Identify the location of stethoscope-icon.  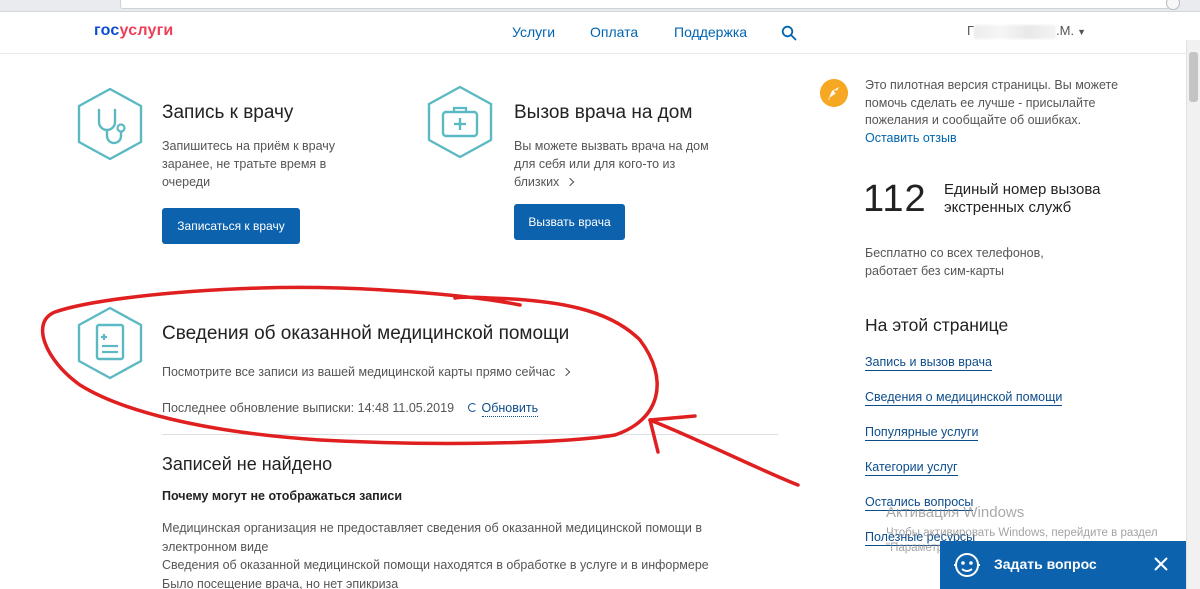
(110, 124).